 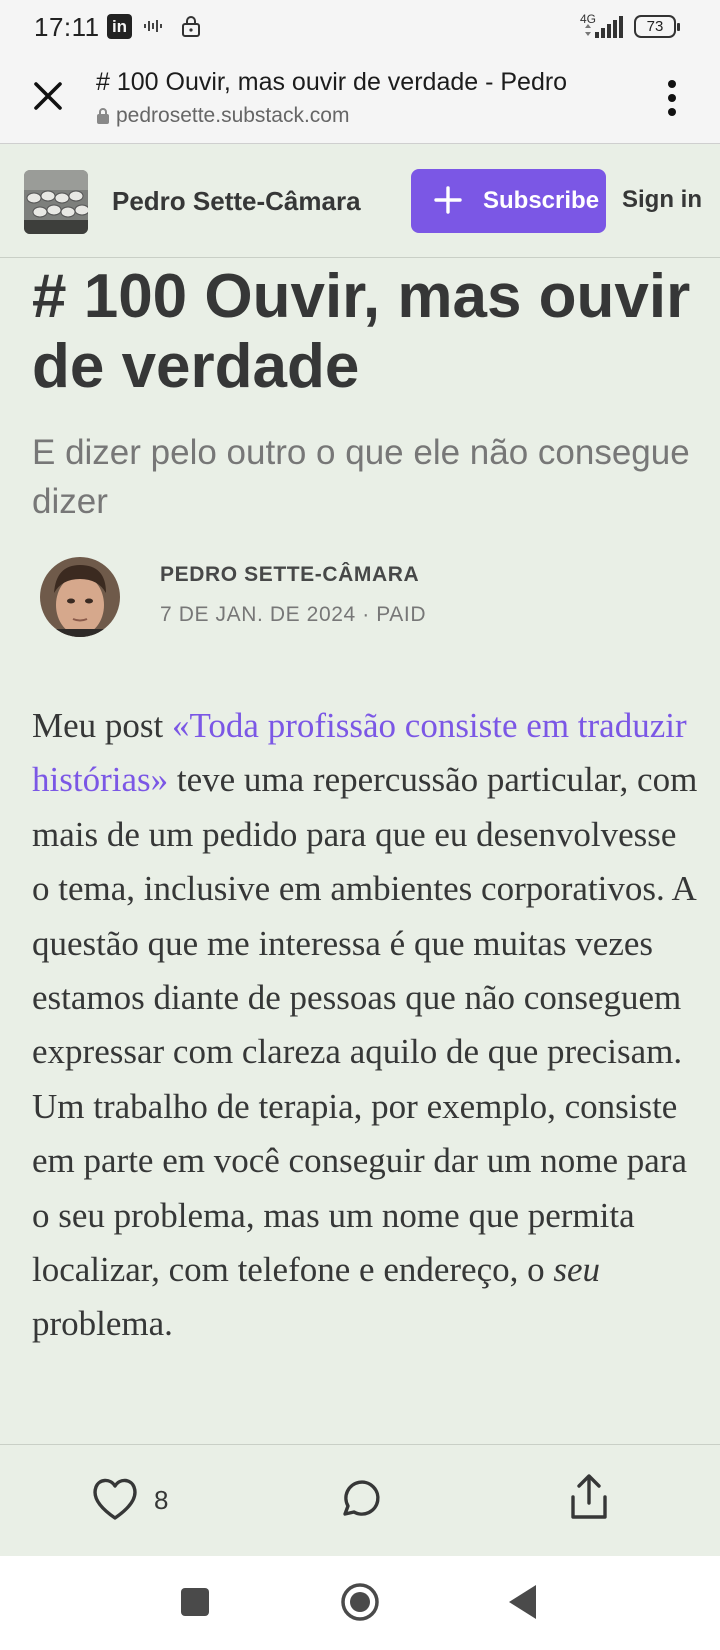 I want to click on publication-name: Pedro Sette-Câmara, so click(x=236, y=201).